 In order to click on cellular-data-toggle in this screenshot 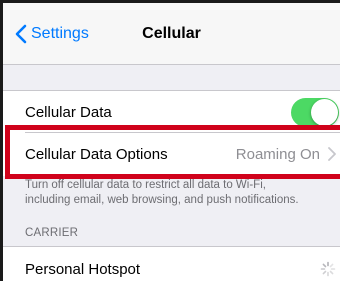, I will do `click(315, 112)`.